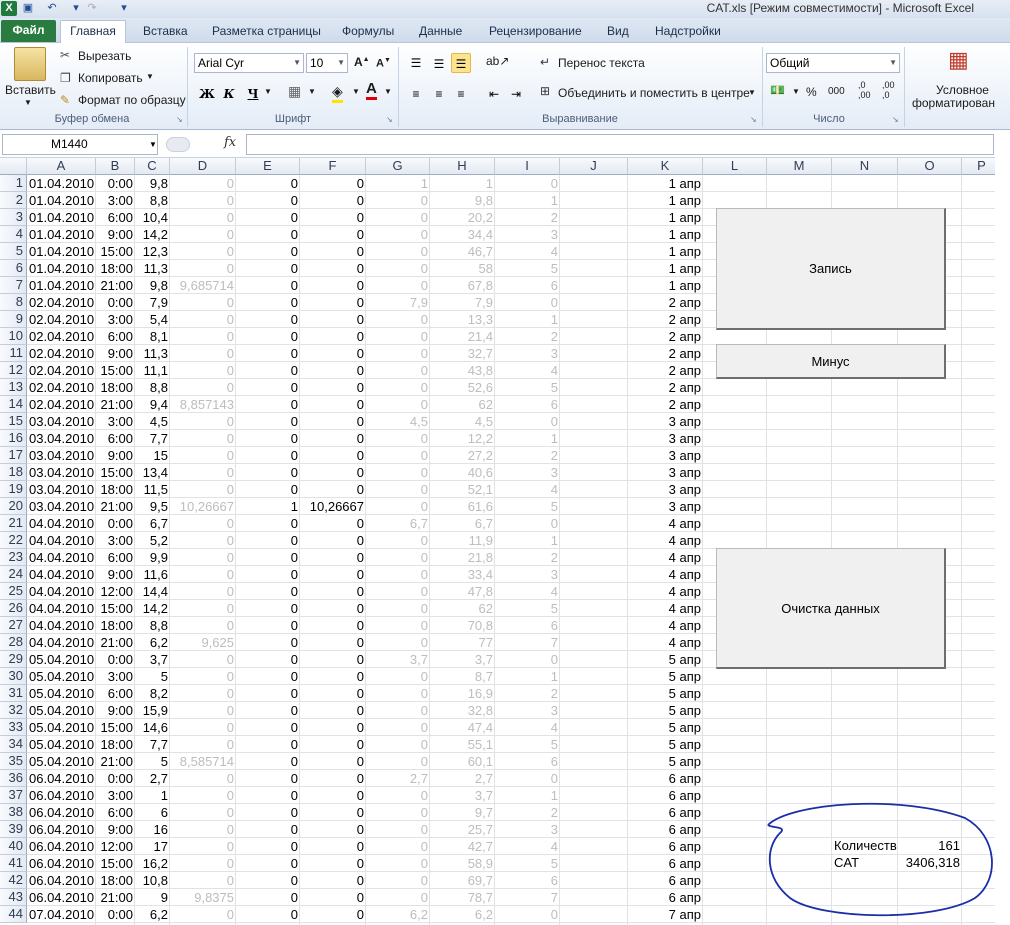 The width and height of the screenshot is (1010, 925). Describe the element at coordinates (152, 608) in the screenshot. I see `cell-c: 14,2` at that location.